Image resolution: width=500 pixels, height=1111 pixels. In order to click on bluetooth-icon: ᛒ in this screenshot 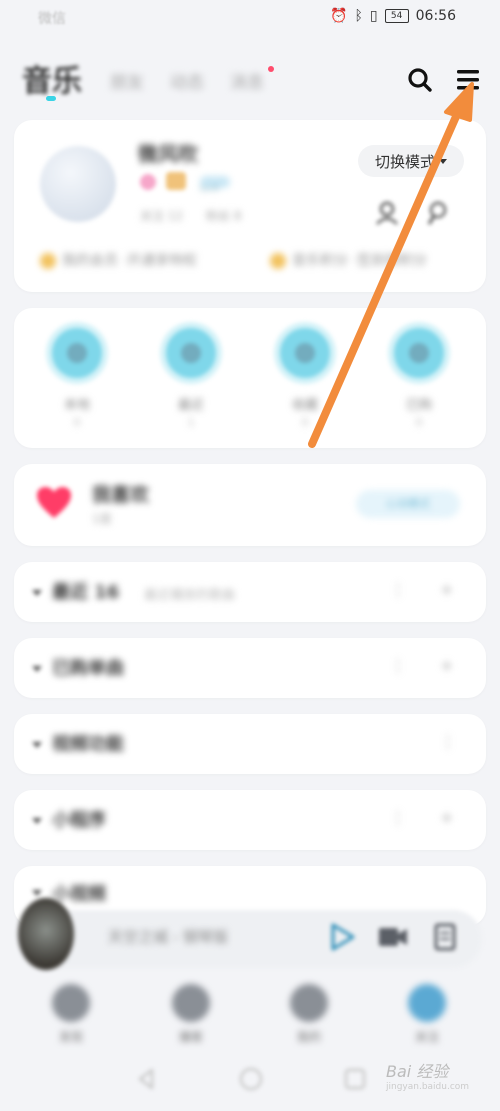, I will do `click(358, 16)`.